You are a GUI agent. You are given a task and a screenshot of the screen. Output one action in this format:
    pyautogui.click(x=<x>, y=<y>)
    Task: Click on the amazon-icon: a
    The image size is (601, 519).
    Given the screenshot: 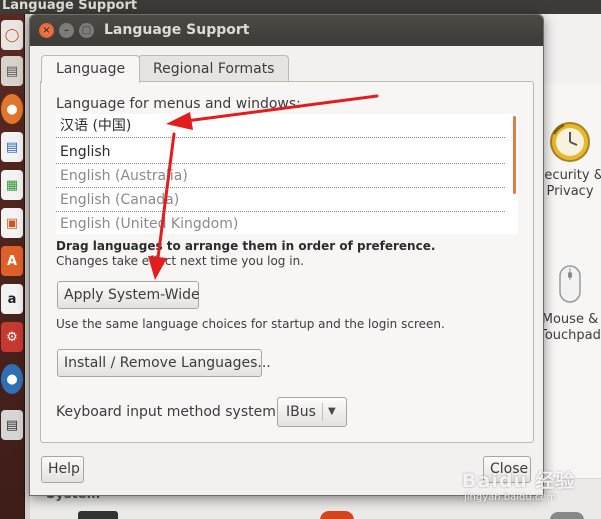 What is the action you would take?
    pyautogui.click(x=12, y=299)
    